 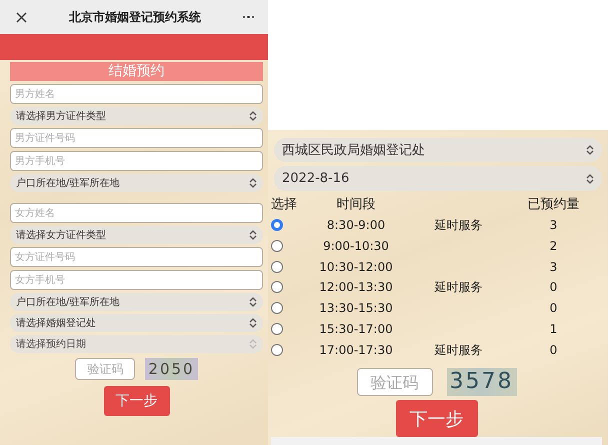 I want to click on input-field: 男方手机号, so click(x=136, y=161).